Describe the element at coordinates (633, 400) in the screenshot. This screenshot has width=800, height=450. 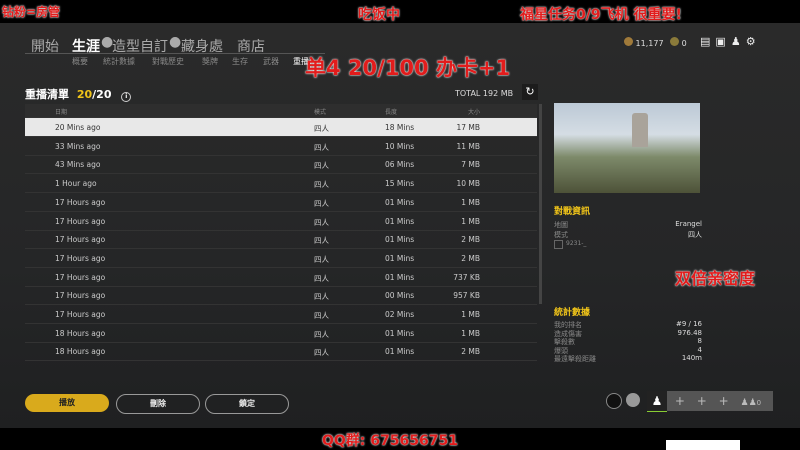
I see `voice-icon` at that location.